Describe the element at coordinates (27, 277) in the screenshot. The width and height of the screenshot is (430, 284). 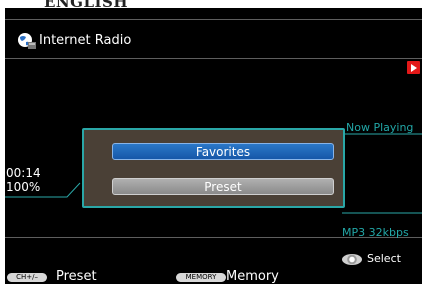
I see `ch-key-icon: CH+/–` at that location.